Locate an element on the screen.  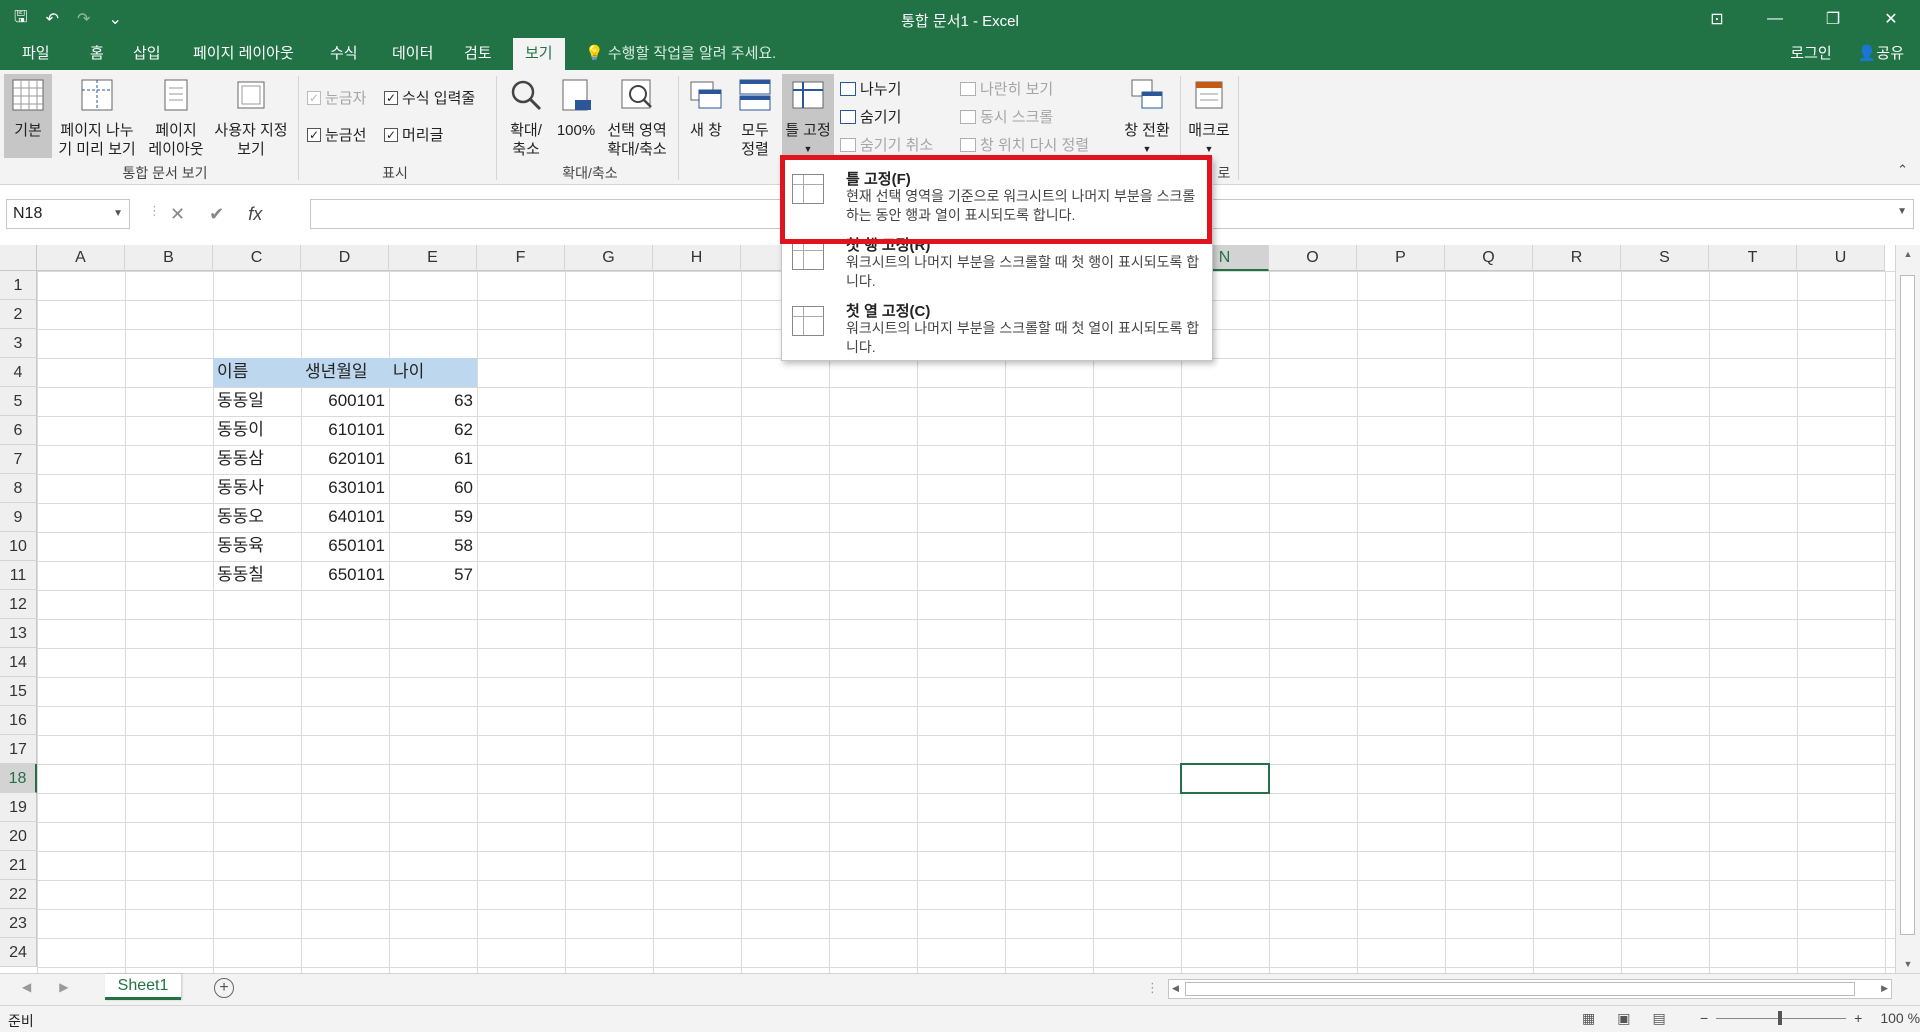
scroll-right-icon: ▶ is located at coordinates (1884, 988).